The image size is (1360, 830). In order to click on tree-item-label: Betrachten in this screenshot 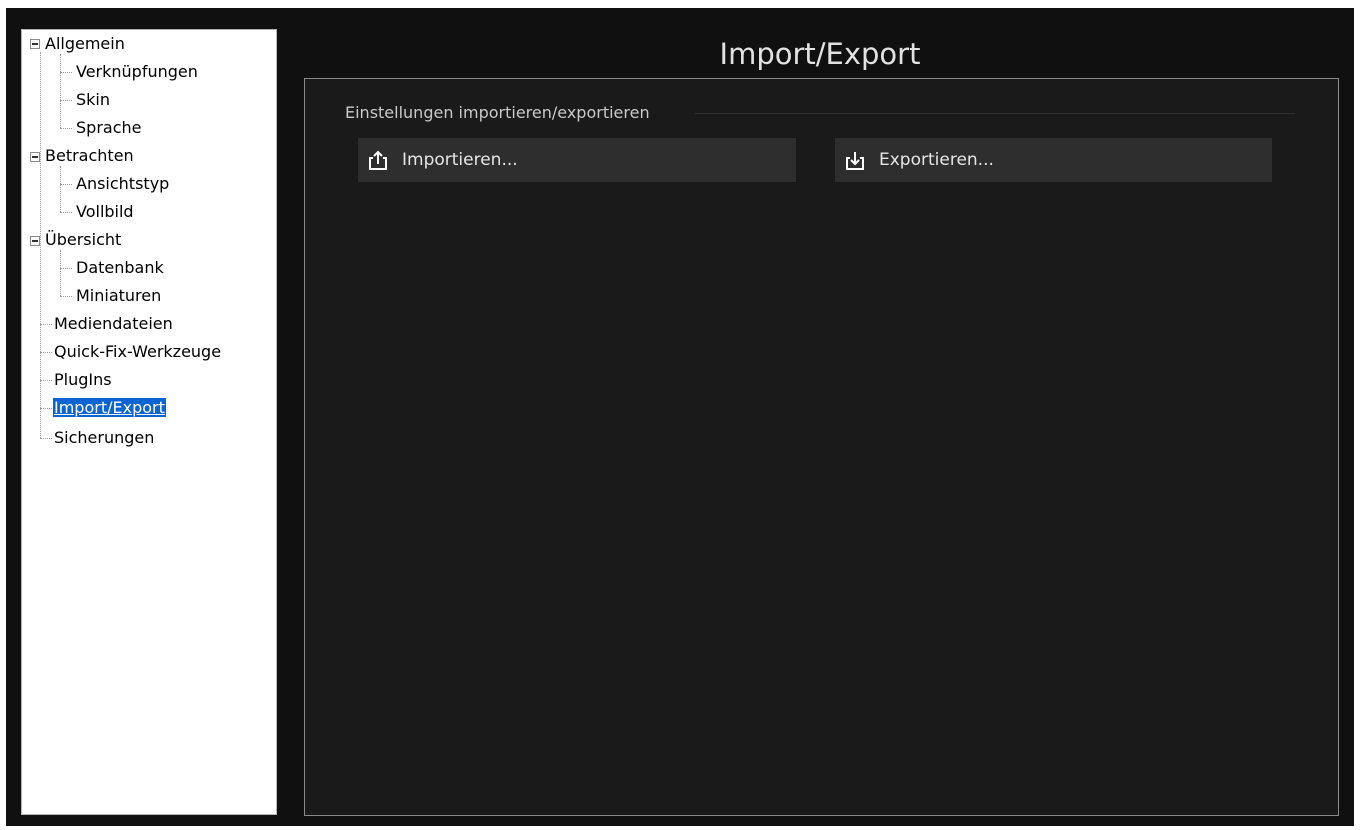, I will do `click(89, 155)`.